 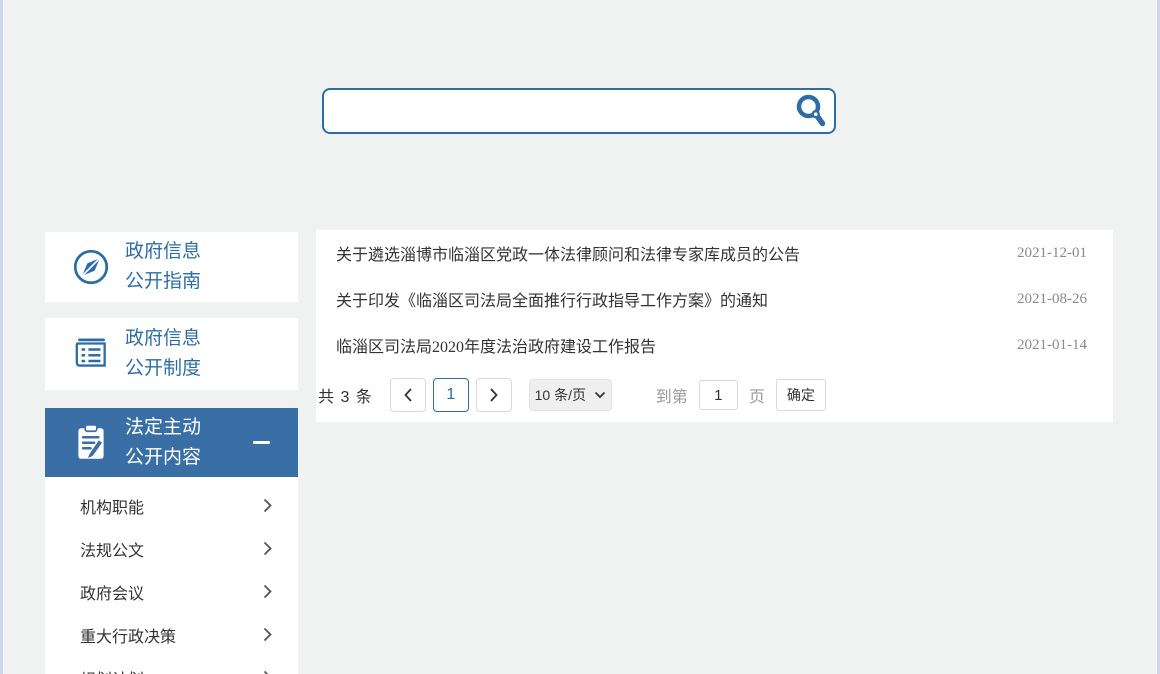 What do you see at coordinates (91, 443) in the screenshot?
I see `clipboard-pencil-icon` at bounding box center [91, 443].